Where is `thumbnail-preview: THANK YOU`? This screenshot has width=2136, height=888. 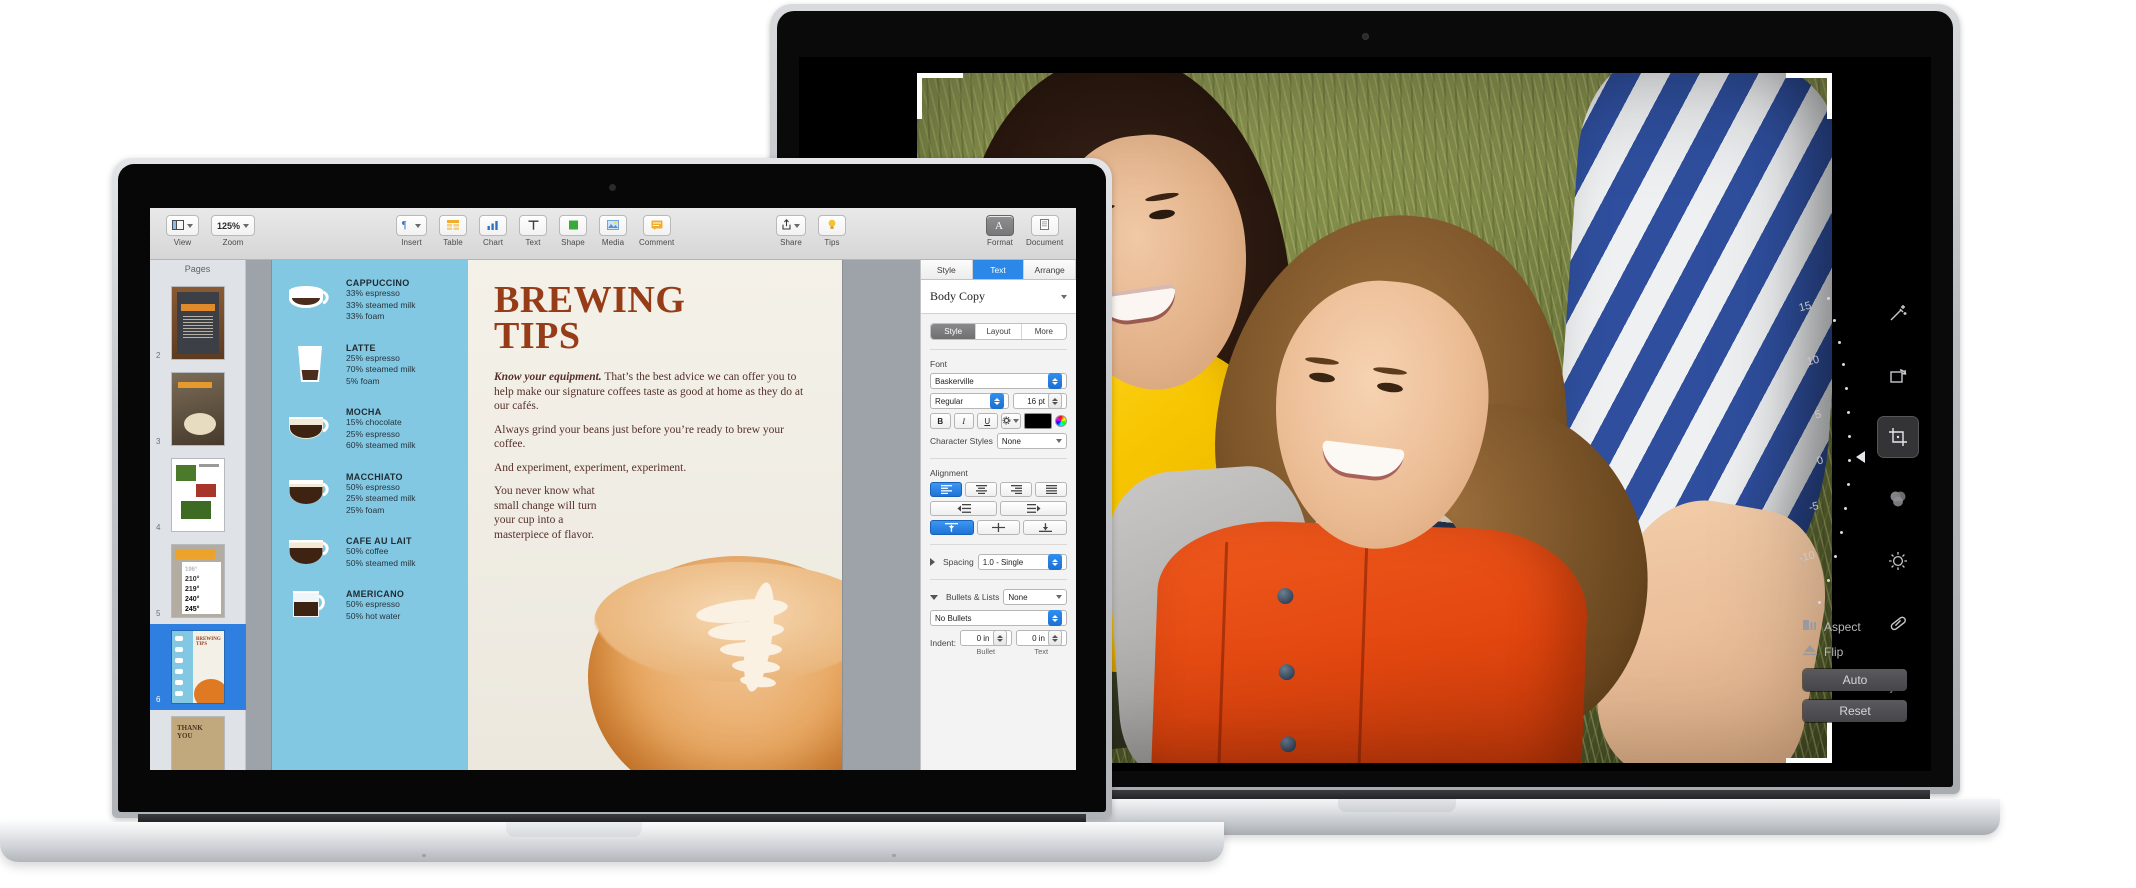
thumbnail-preview: THANK YOU is located at coordinates (198, 743).